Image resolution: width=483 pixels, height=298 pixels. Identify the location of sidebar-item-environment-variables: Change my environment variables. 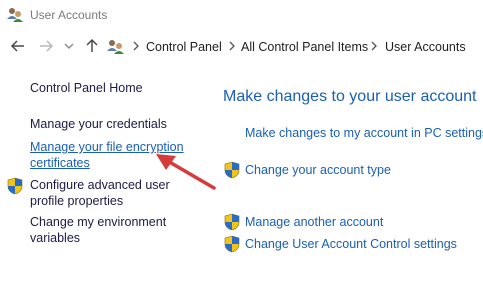
(98, 230).